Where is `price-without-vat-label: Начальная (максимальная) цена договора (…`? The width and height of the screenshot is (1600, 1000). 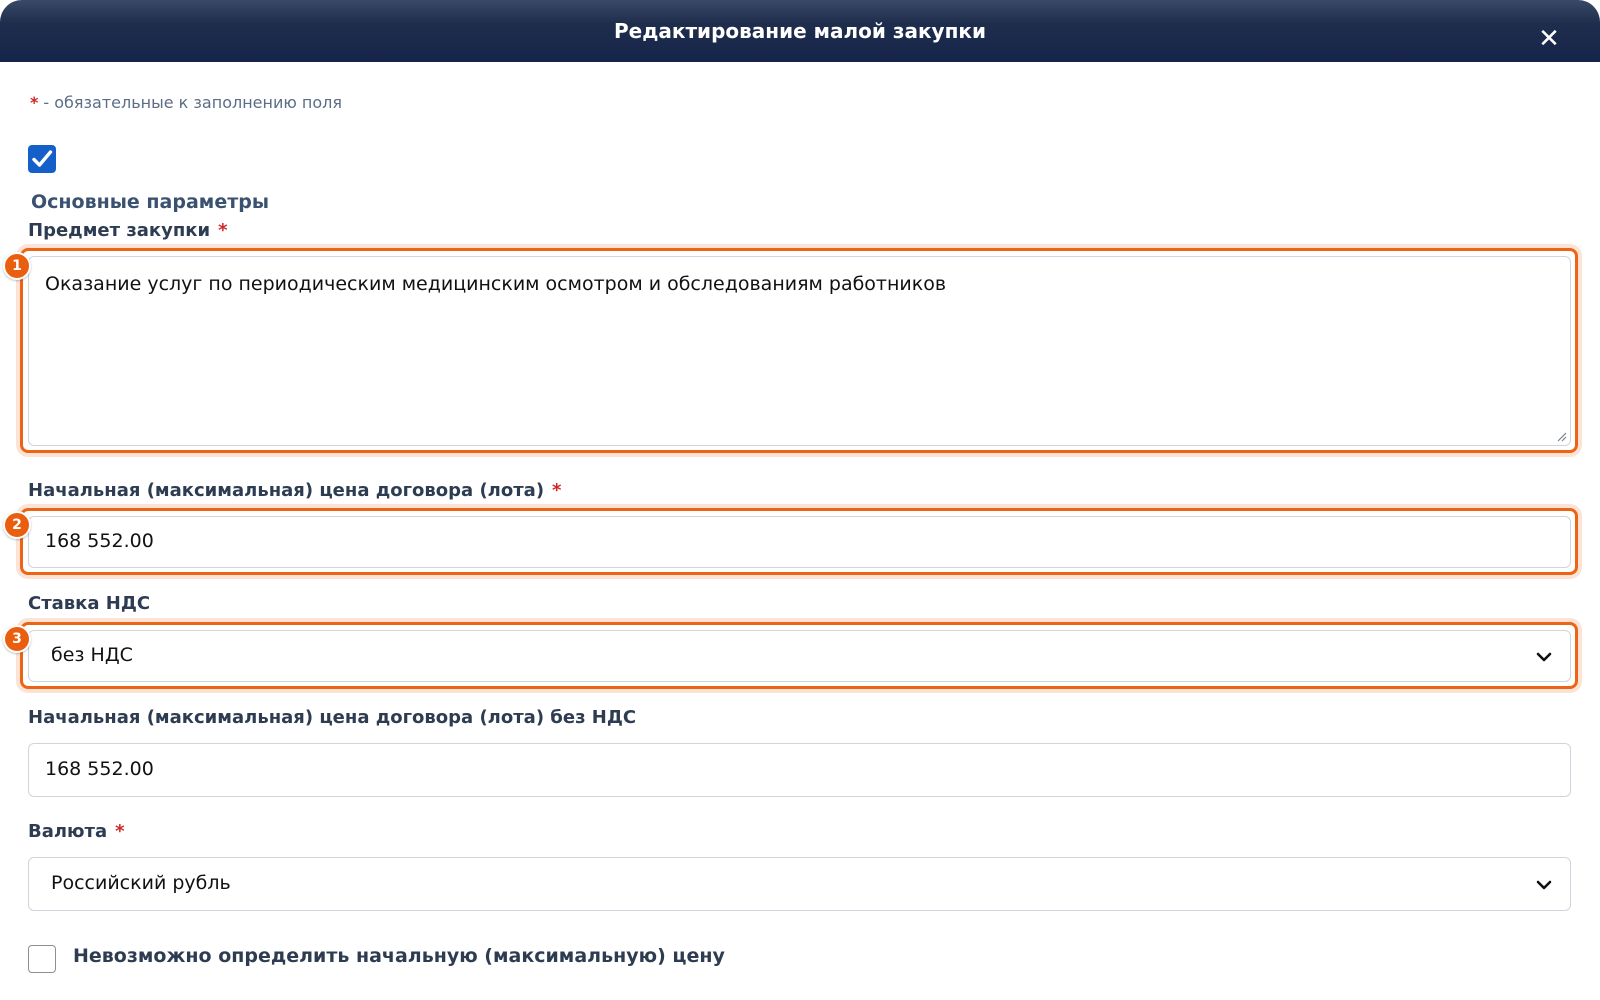
price-without-vat-label: Начальная (максимальная) цена договора (… is located at coordinates (332, 717).